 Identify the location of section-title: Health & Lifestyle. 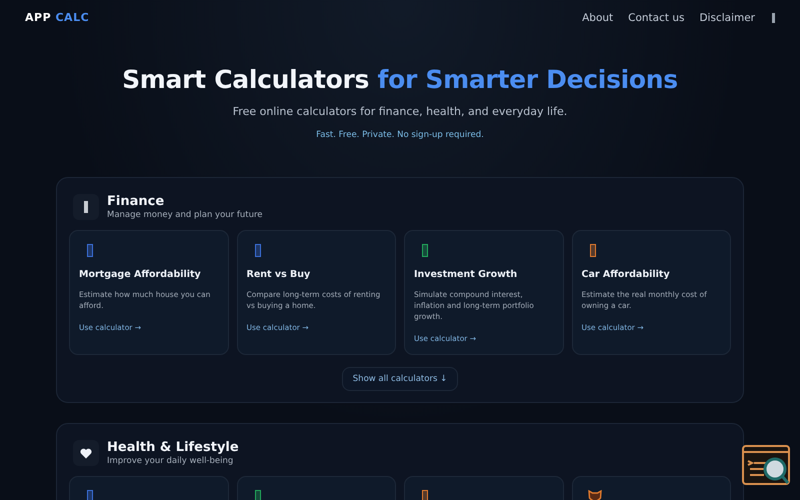
(173, 447).